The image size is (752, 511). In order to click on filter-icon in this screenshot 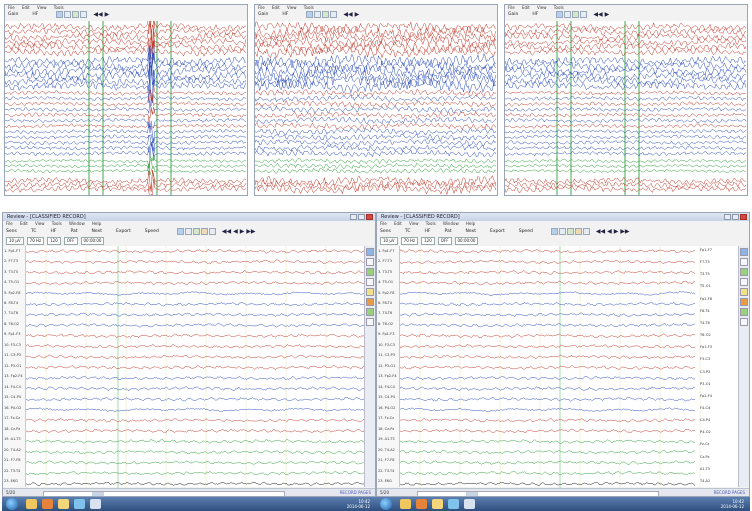, I will do `click(370, 272)`.